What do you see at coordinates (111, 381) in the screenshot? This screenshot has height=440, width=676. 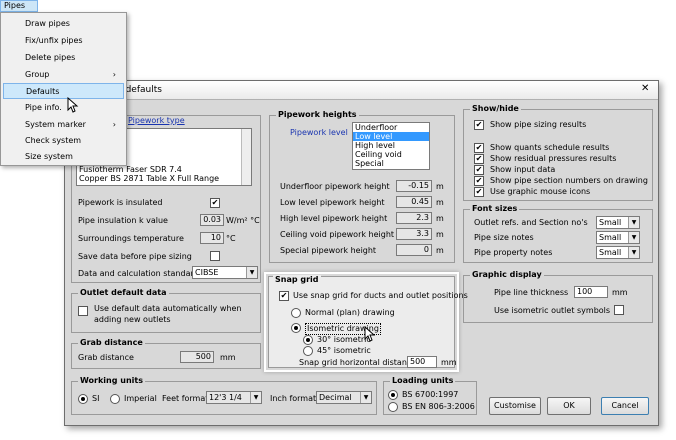 I see `working-units-title: Working units` at bounding box center [111, 381].